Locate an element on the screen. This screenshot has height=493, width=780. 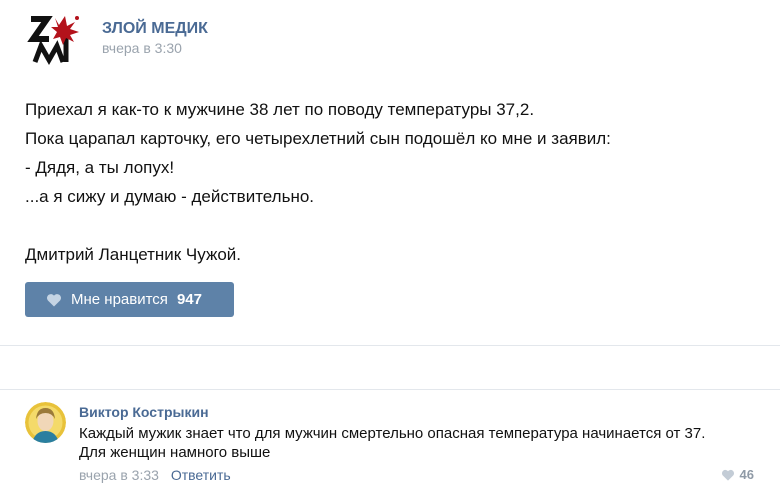
community-name-link: ЗЛОЙ МЕДИК is located at coordinates (155, 29).